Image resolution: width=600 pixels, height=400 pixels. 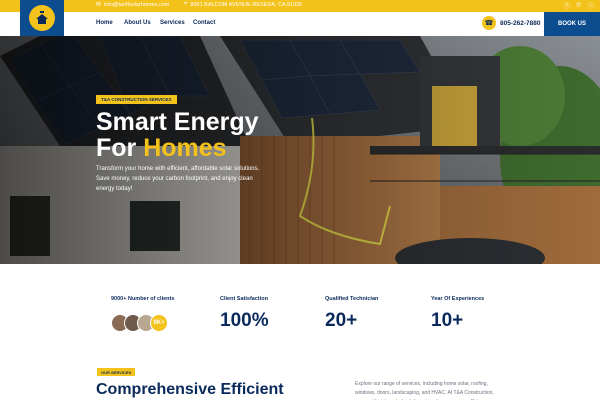 What do you see at coordinates (520, 23) in the screenshot?
I see `phone-number: 805-262-7880` at bounding box center [520, 23].